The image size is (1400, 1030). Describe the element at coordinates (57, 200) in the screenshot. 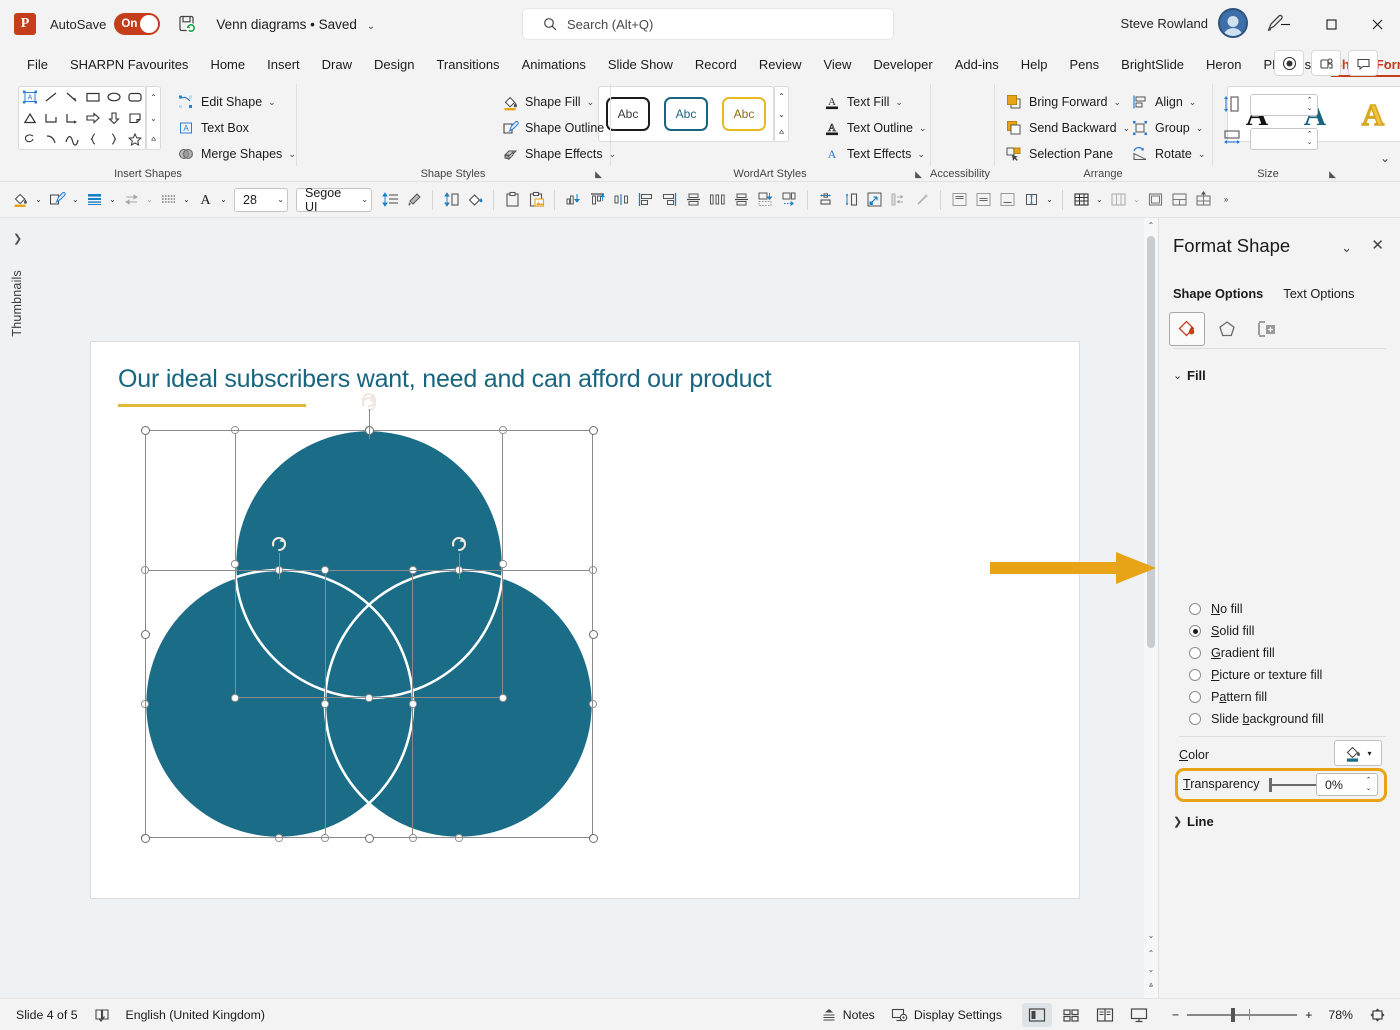

I see `line-color-button` at that location.